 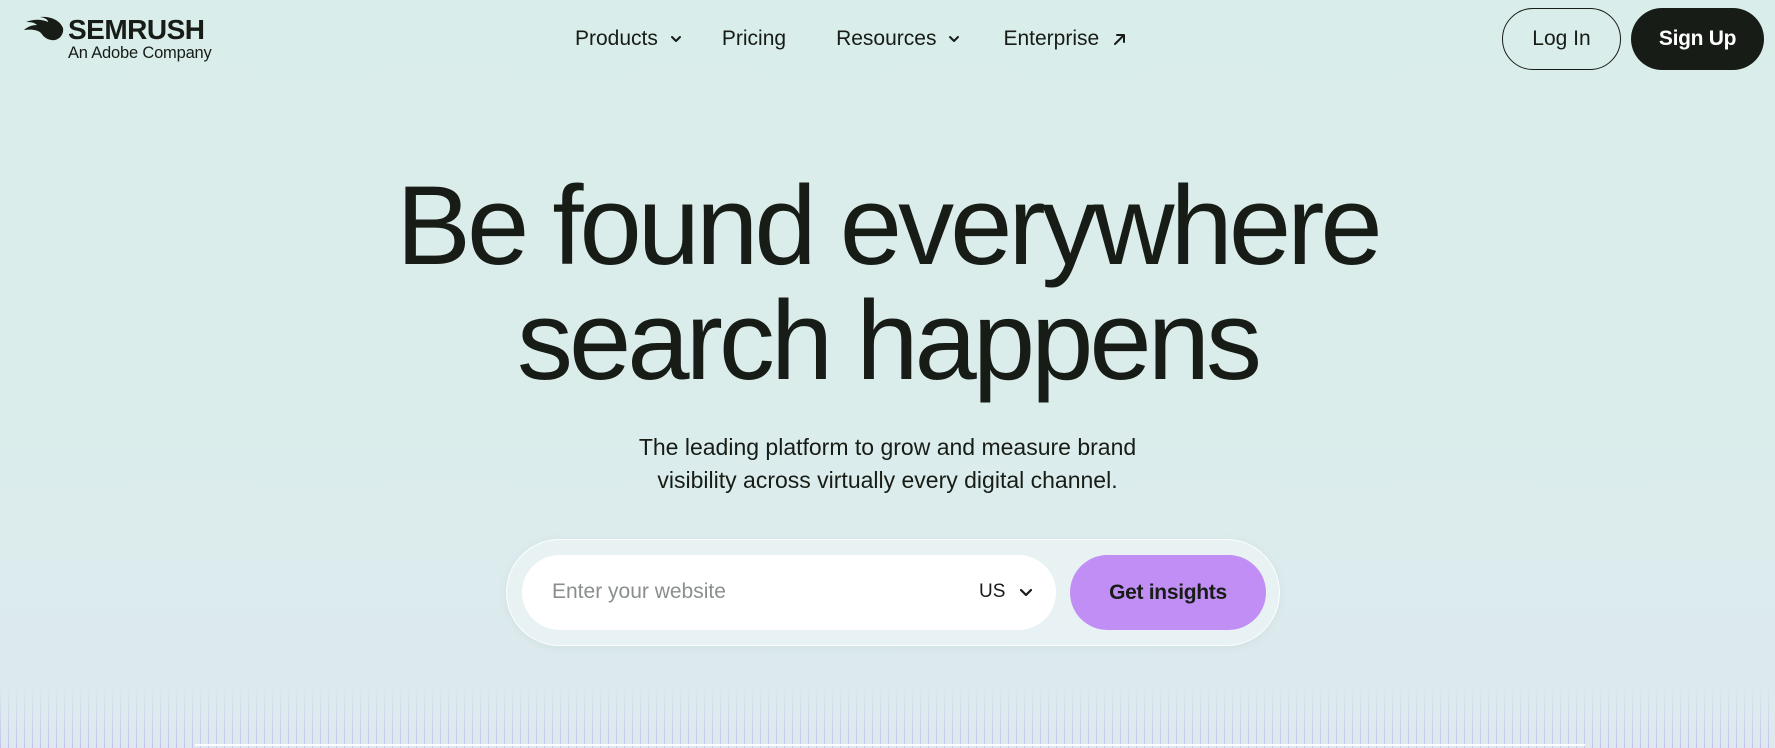 I want to click on nav-item-label: Pricing, so click(x=754, y=38).